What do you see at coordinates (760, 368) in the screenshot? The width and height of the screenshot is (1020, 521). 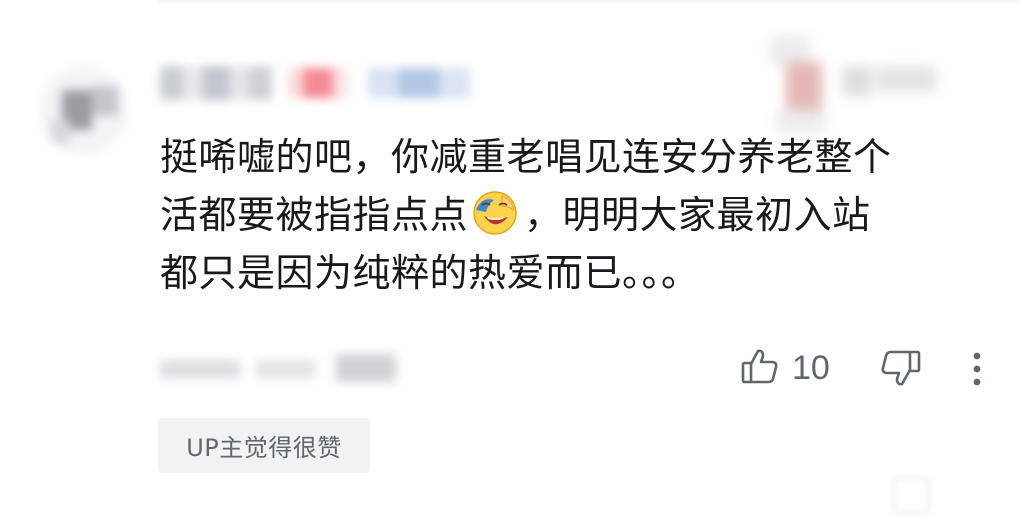 I see `thumbs-up-icon` at bounding box center [760, 368].